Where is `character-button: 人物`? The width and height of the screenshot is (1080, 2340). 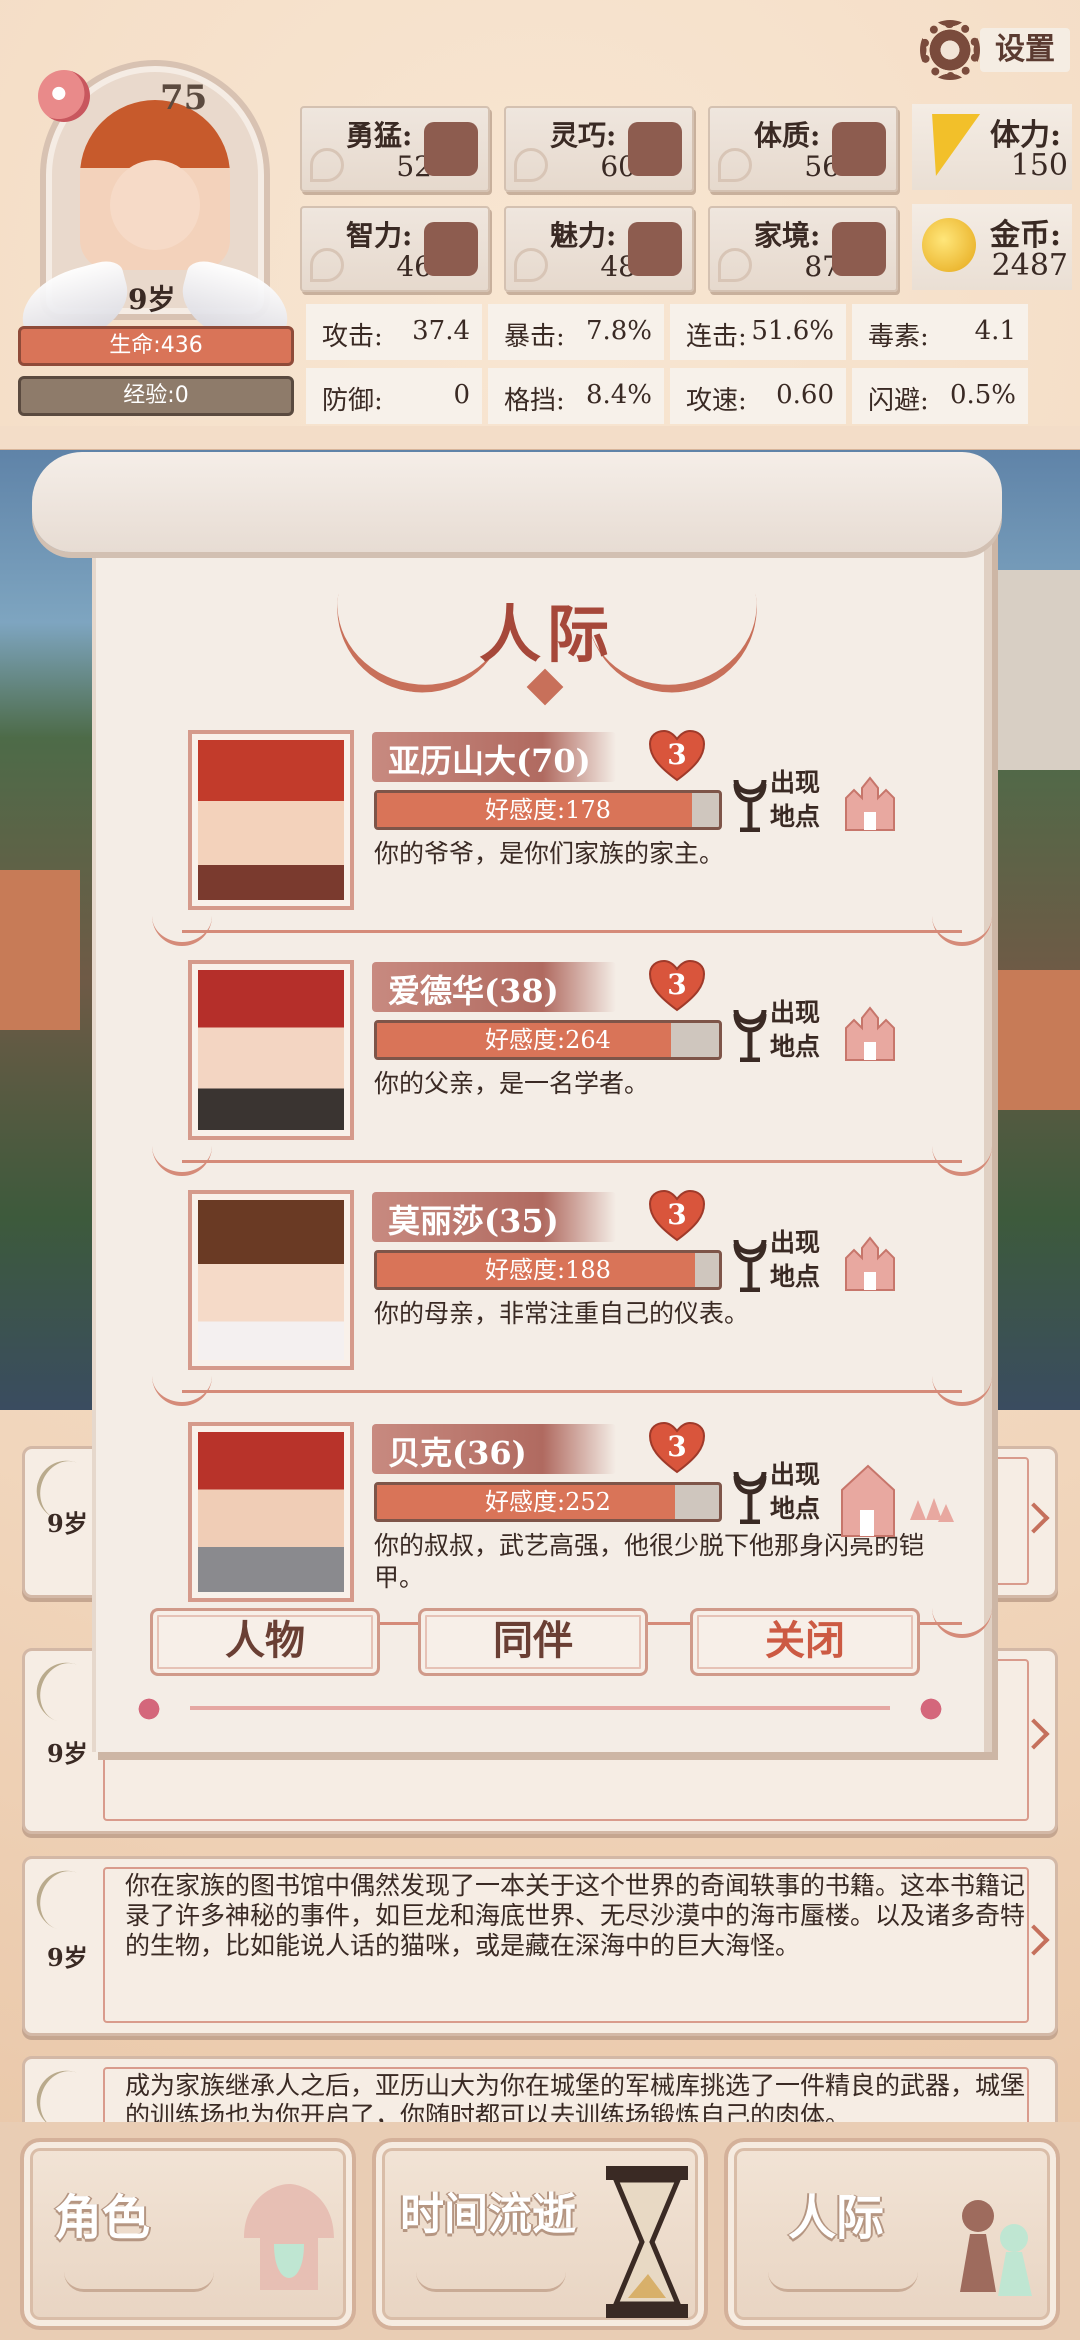
character-button: 人物 is located at coordinates (265, 1642).